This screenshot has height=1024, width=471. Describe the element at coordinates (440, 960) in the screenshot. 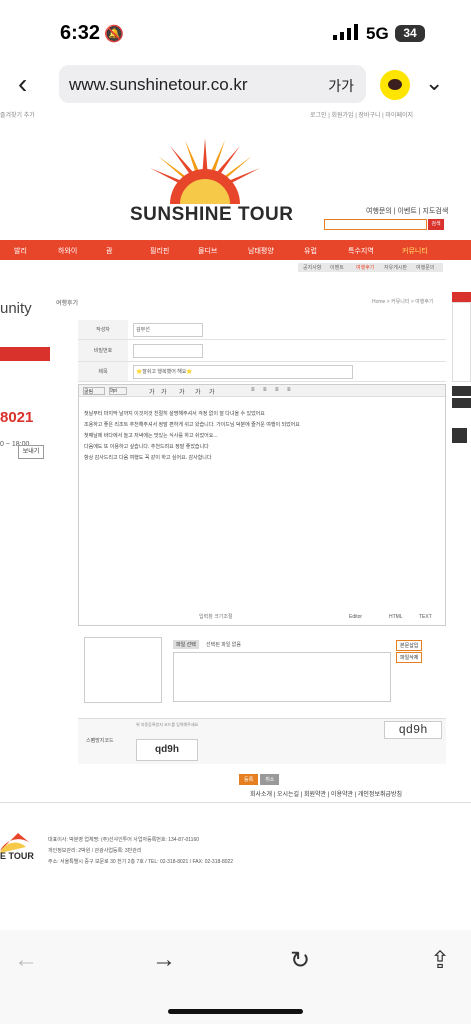

I see `share-icon: ⇪` at that location.